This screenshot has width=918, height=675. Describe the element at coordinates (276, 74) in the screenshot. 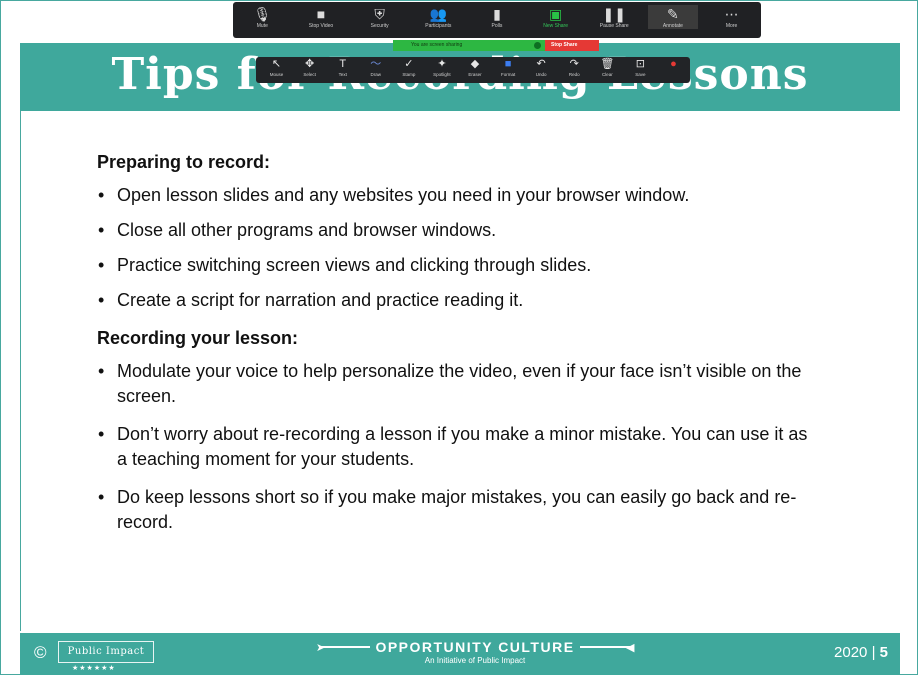

I see `mouse-label: Mouse` at that location.